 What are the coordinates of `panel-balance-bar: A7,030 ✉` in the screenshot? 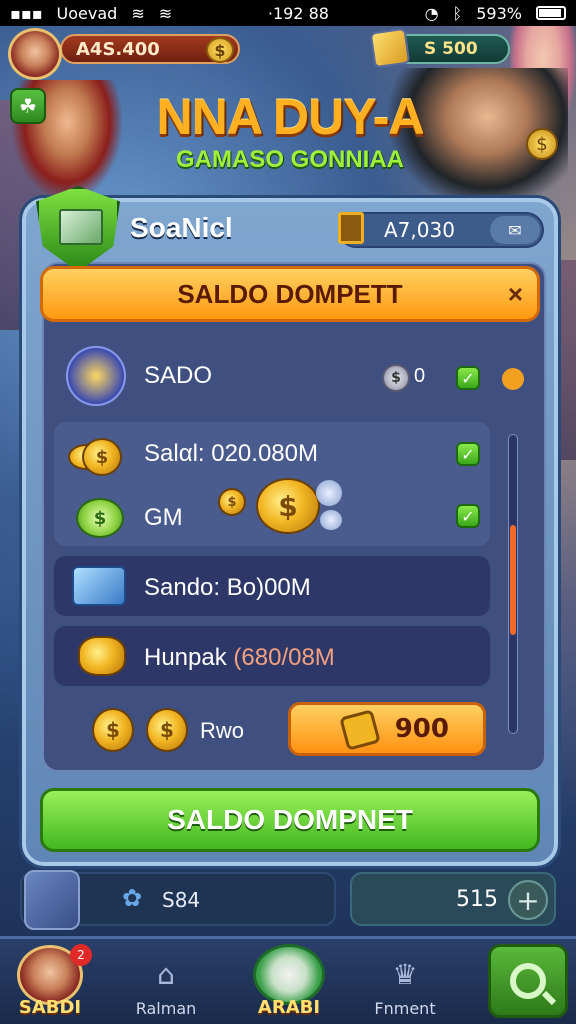 It's located at (441, 230).